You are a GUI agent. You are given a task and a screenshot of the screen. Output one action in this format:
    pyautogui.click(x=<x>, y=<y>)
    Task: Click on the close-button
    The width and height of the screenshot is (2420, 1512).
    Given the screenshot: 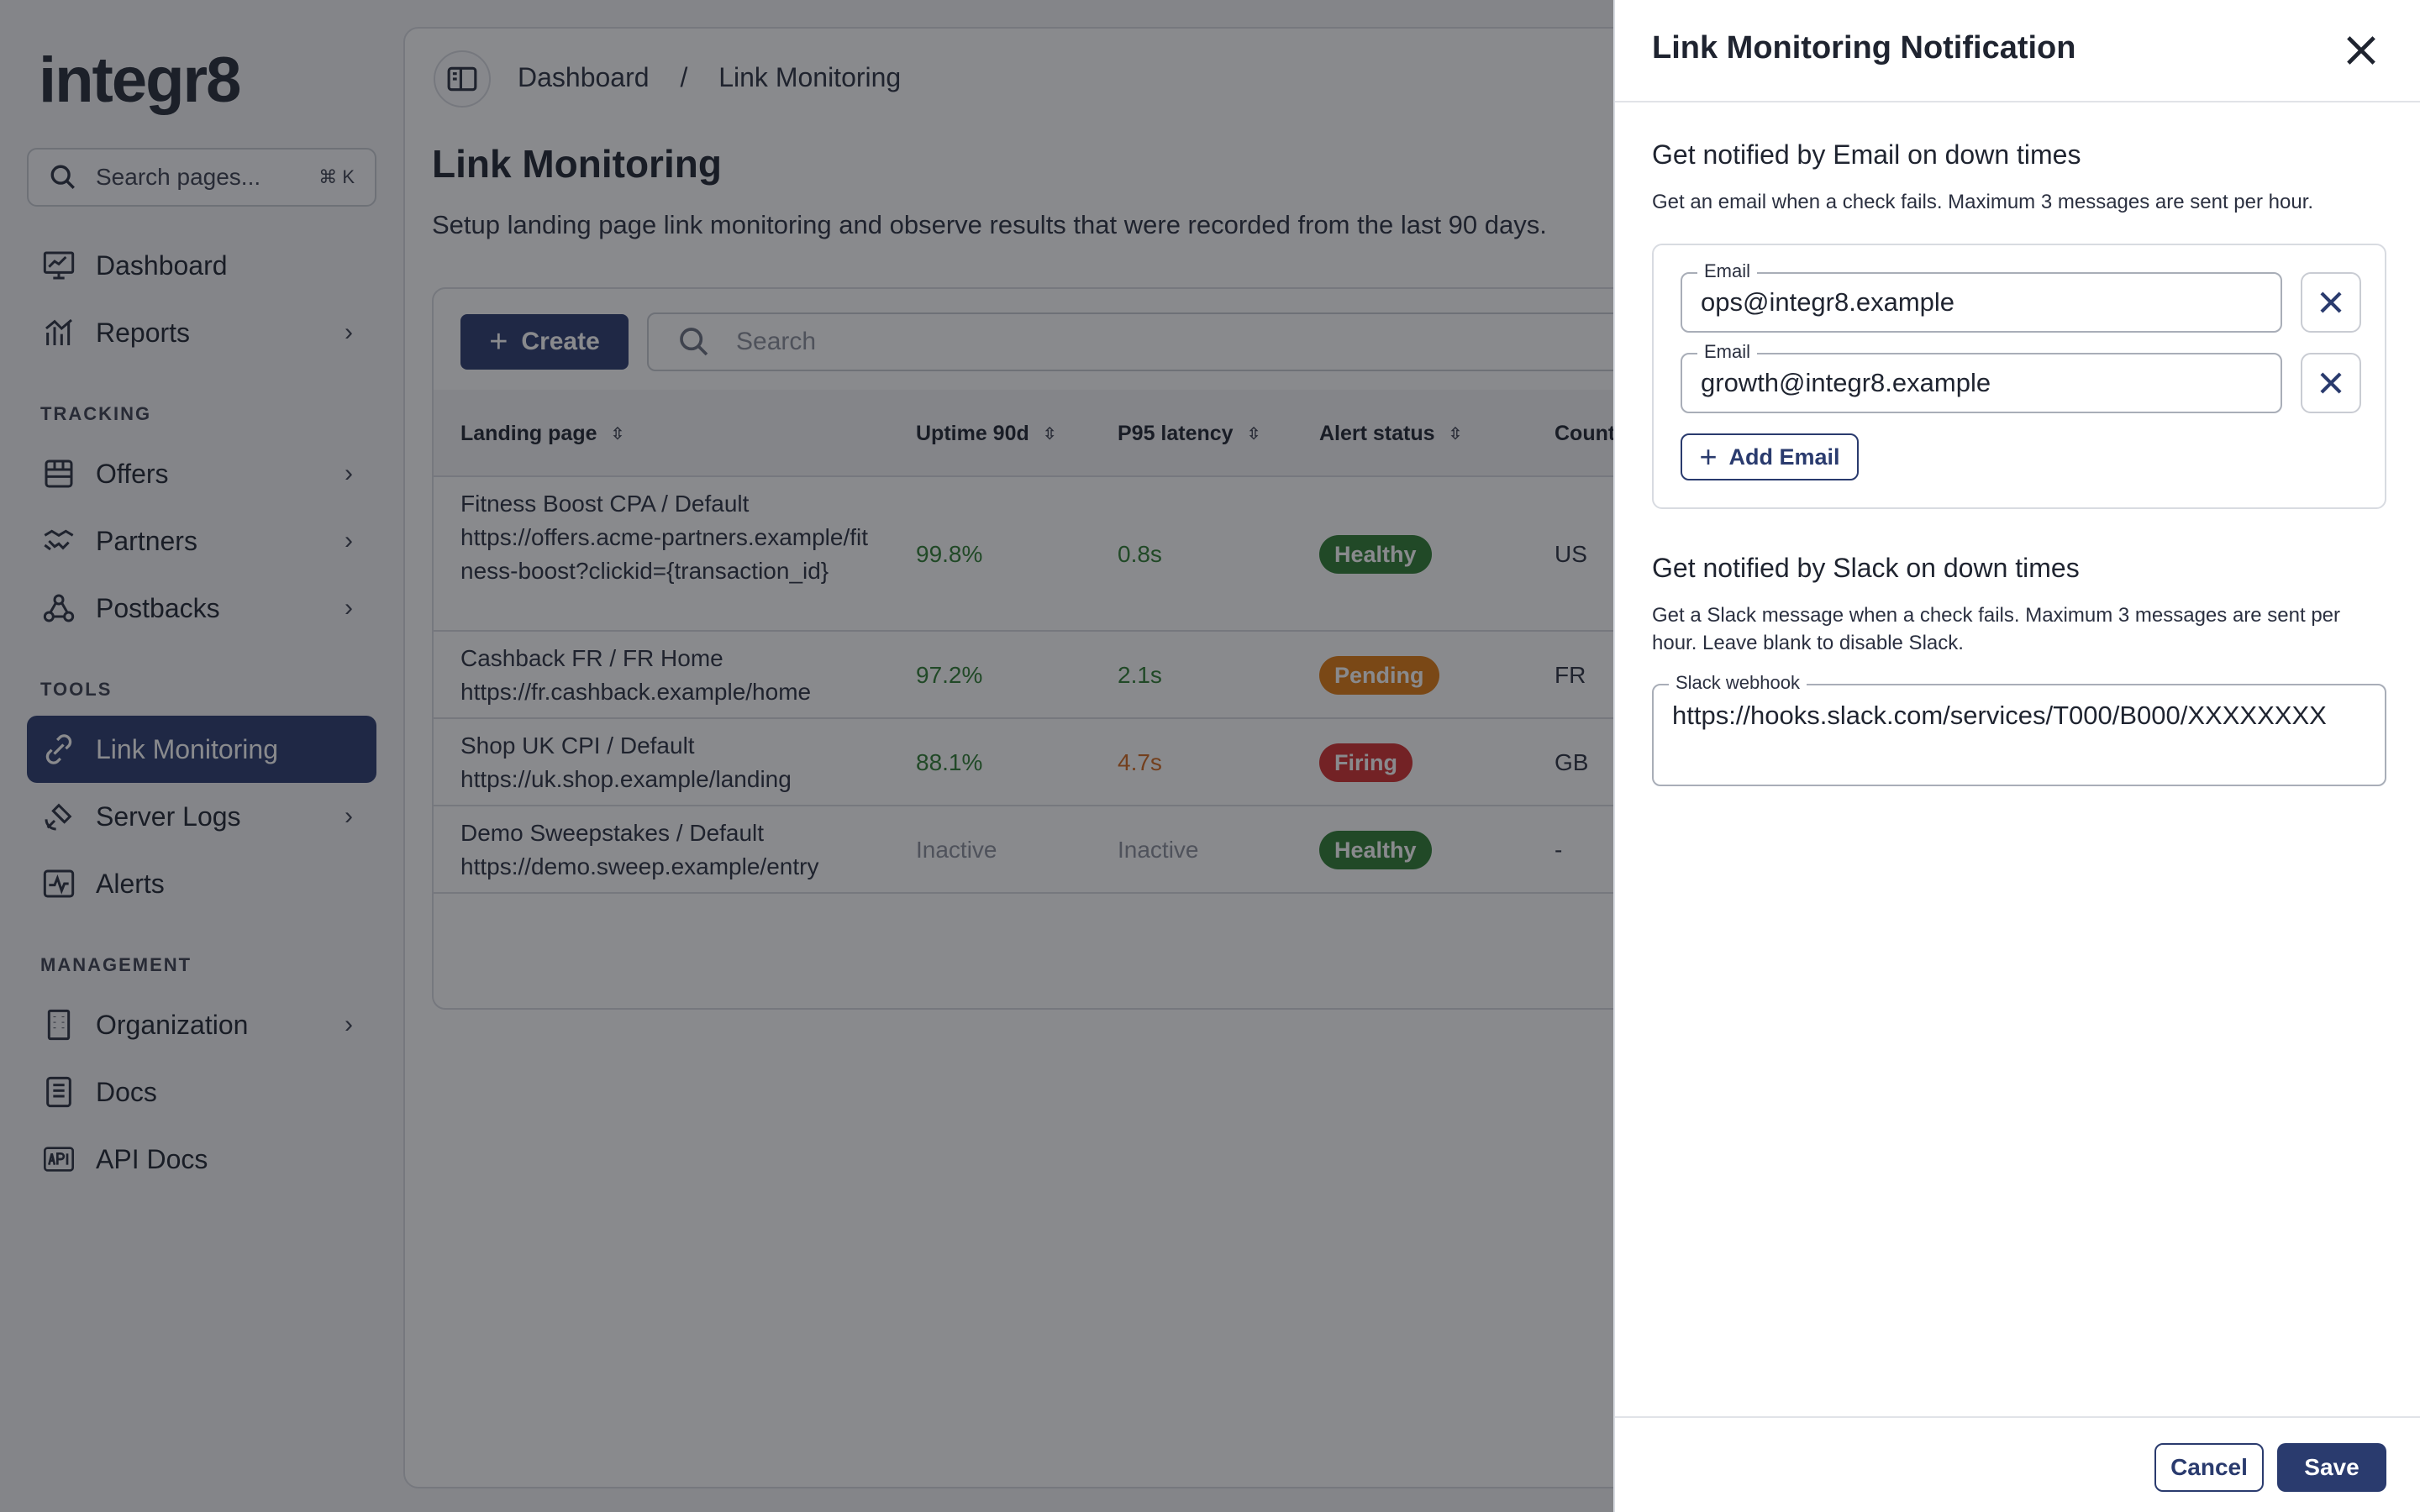 What is the action you would take?
    pyautogui.click(x=2361, y=50)
    